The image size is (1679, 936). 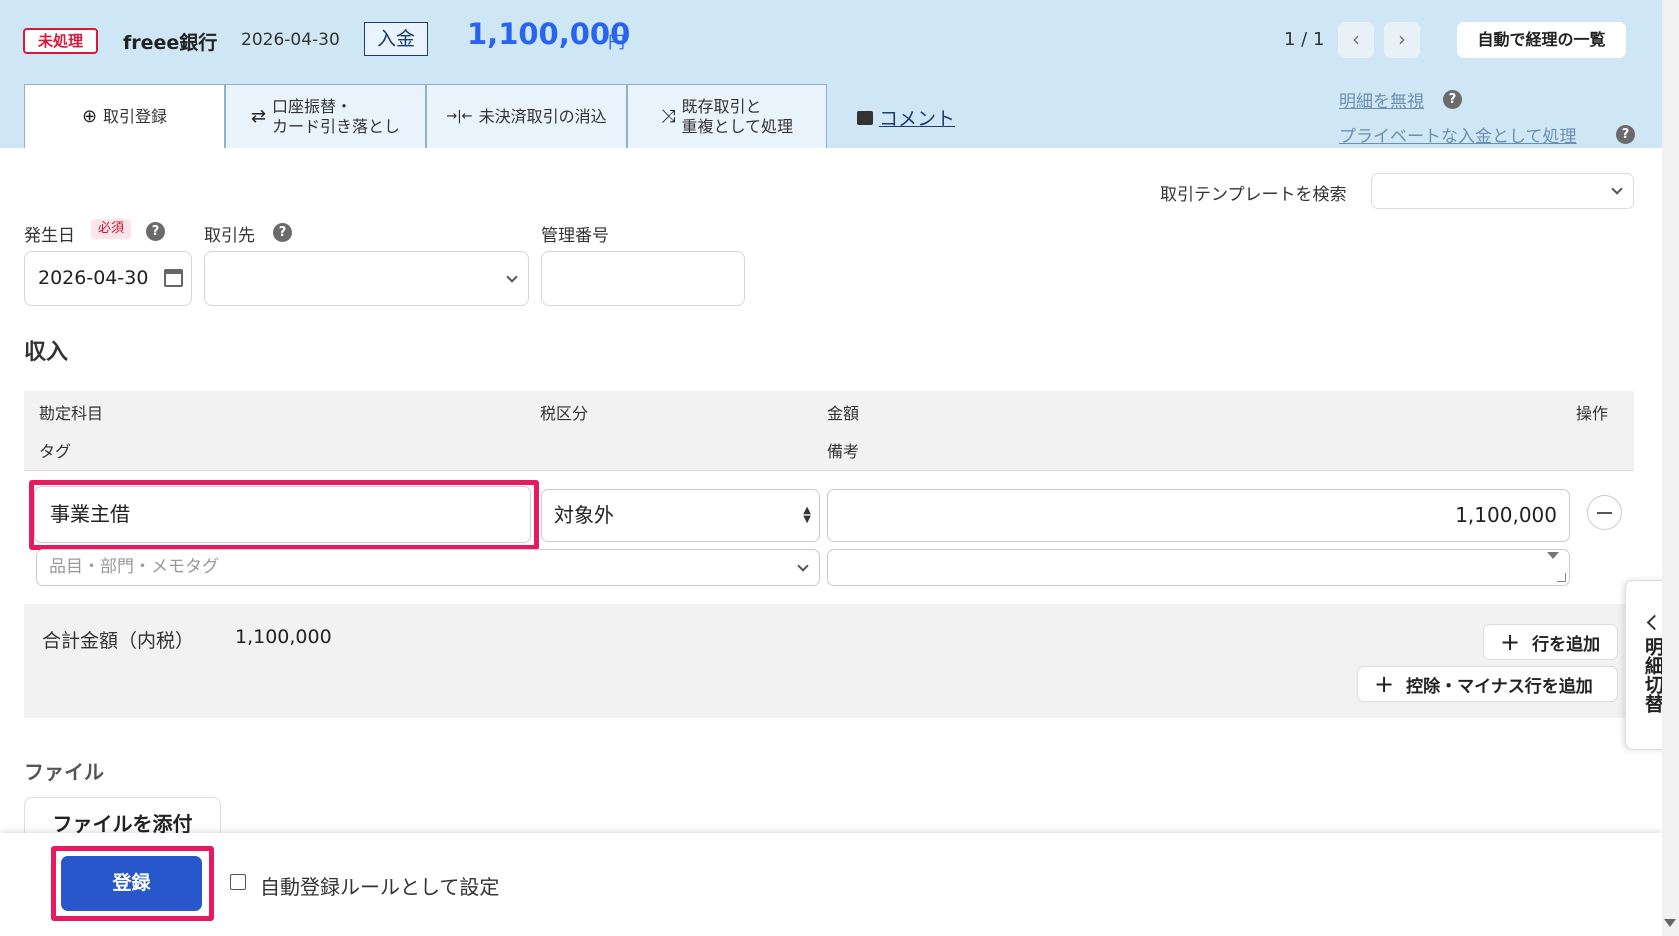 What do you see at coordinates (459, 116) in the screenshot?
I see `merge-icon: →|←` at bounding box center [459, 116].